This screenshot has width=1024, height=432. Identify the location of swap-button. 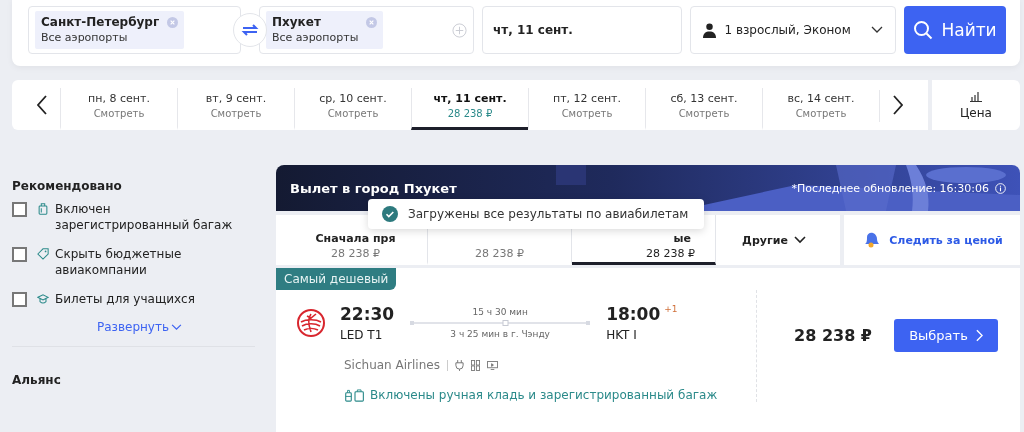
(250, 30).